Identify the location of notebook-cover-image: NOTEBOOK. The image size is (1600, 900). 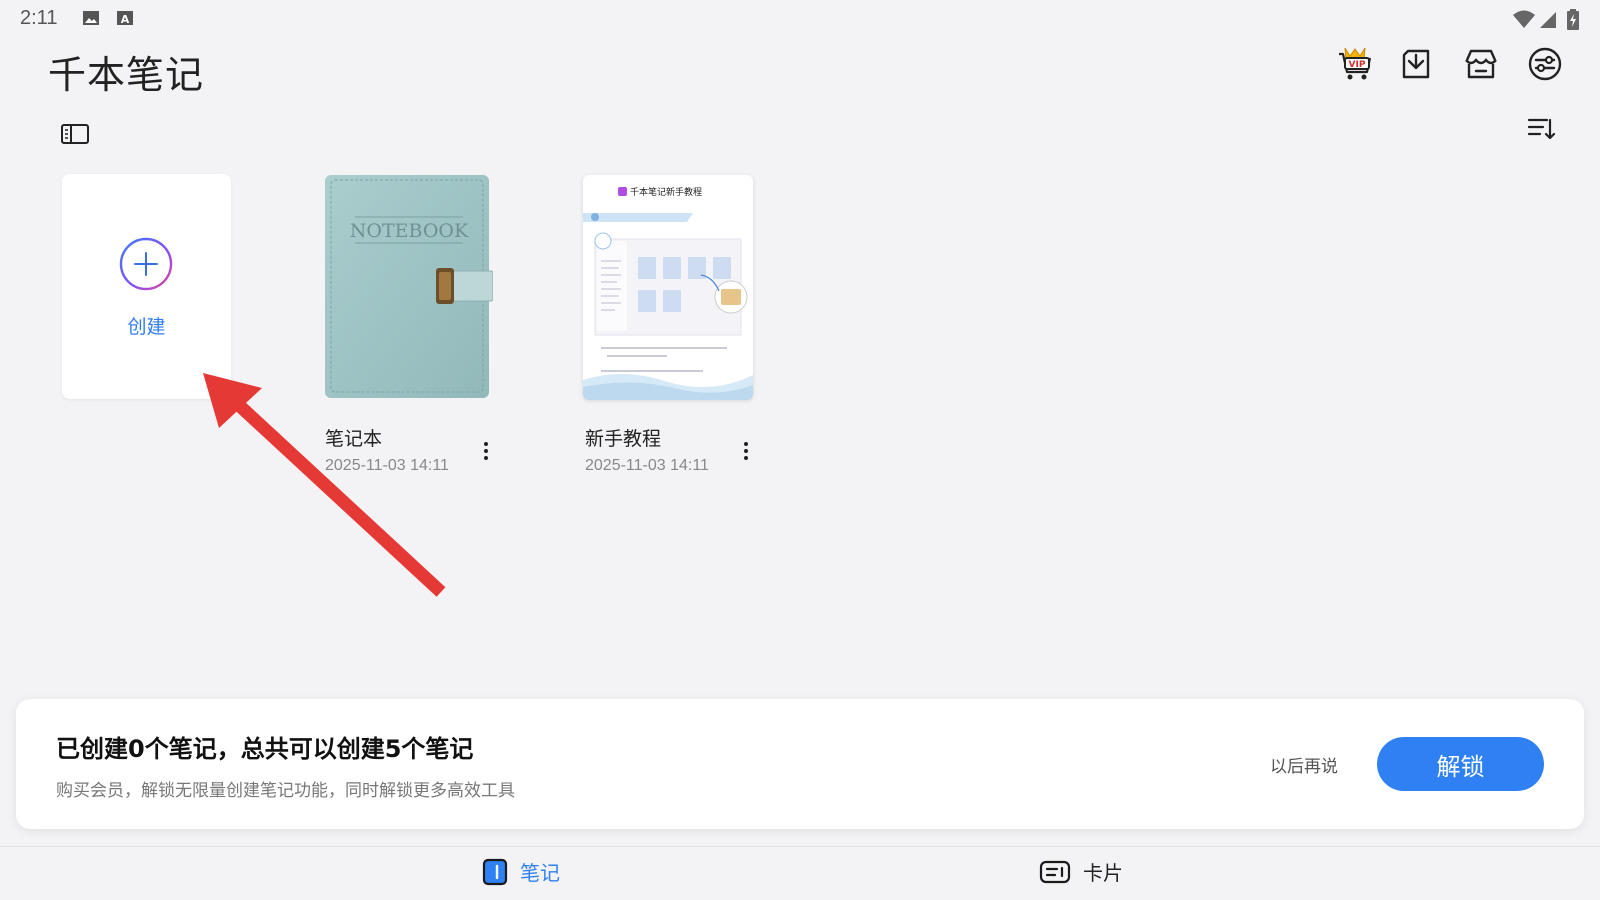
(409, 286).